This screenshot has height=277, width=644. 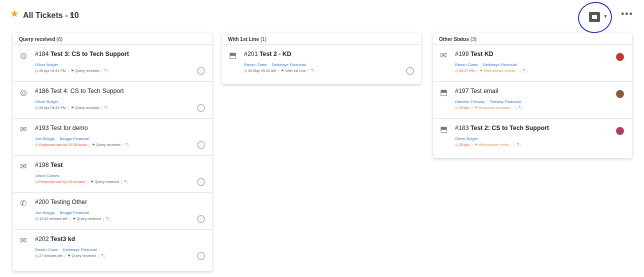 What do you see at coordinates (61, 129) in the screenshot?
I see `ticket-title: #193 Test for demo` at bounding box center [61, 129].